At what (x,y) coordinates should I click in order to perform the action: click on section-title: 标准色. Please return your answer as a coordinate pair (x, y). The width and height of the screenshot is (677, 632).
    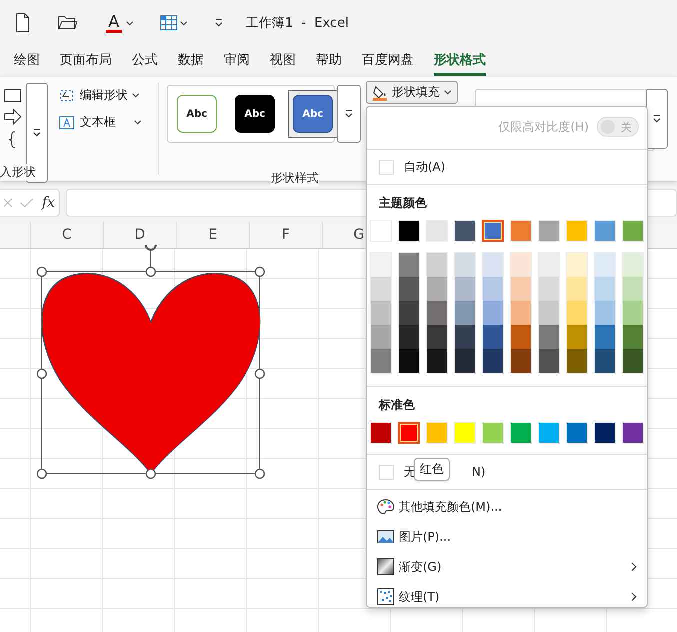
    Looking at the image, I should click on (397, 405).